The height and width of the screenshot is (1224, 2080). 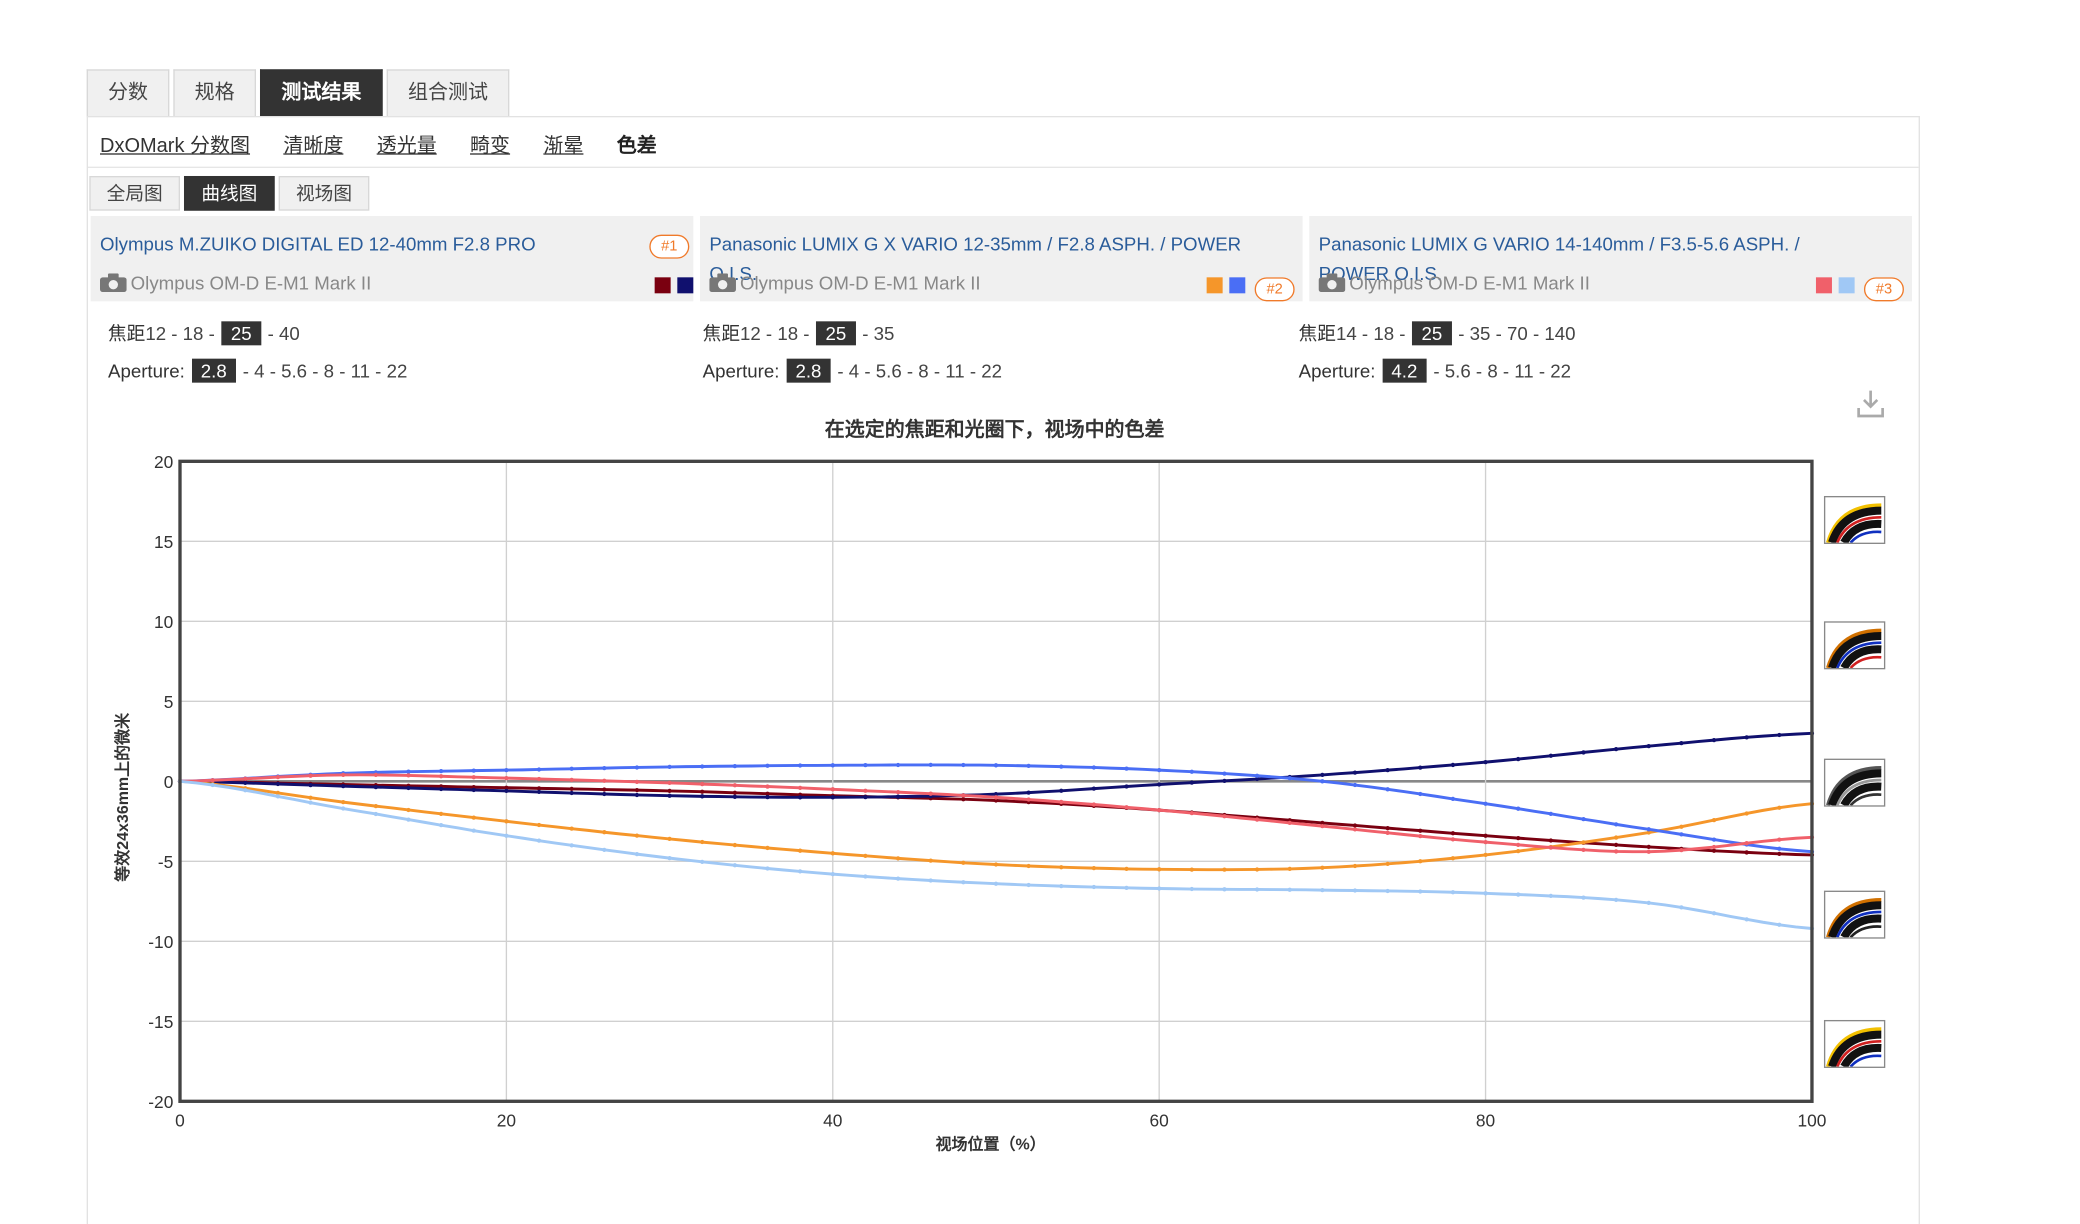 What do you see at coordinates (169, 702) in the screenshot?
I see `y-tick-label: 5` at bounding box center [169, 702].